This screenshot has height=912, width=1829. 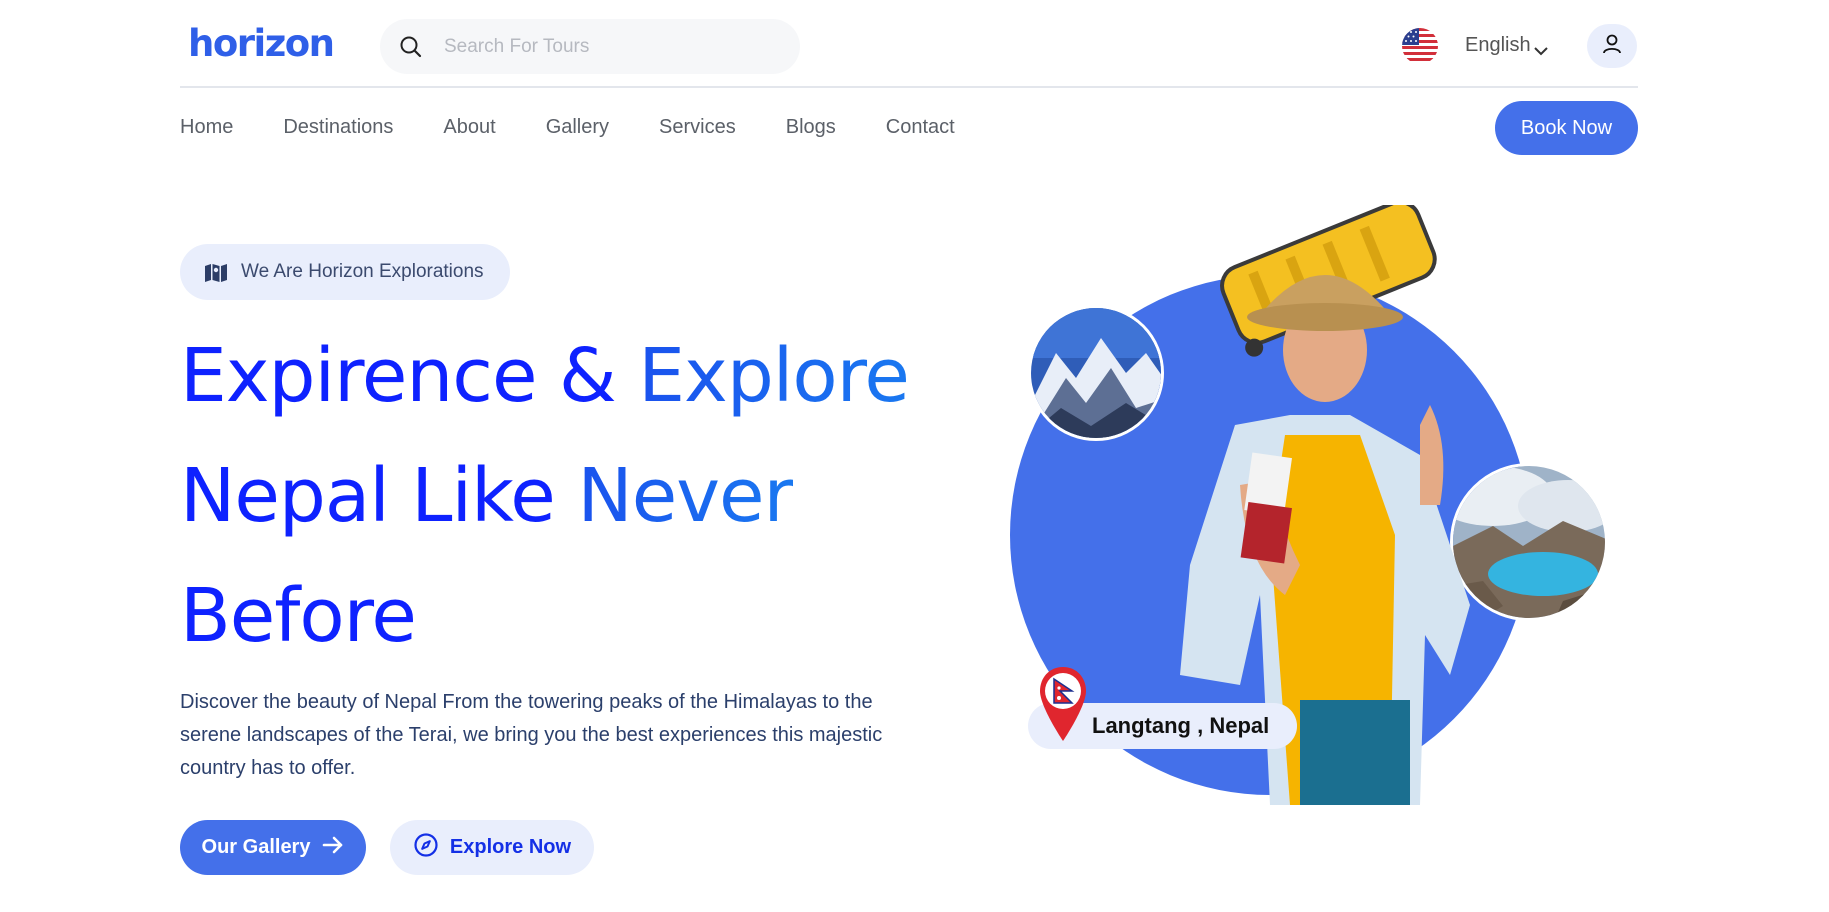 What do you see at coordinates (1498, 45) in the screenshot?
I see `language-label: English` at bounding box center [1498, 45].